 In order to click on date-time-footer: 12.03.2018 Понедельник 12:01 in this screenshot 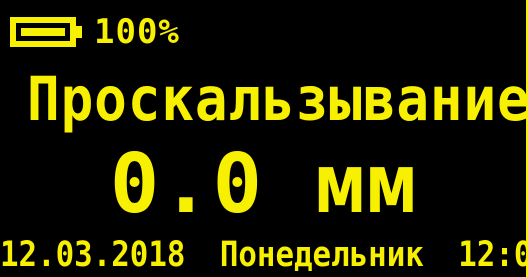, I will do `click(264, 255)`.